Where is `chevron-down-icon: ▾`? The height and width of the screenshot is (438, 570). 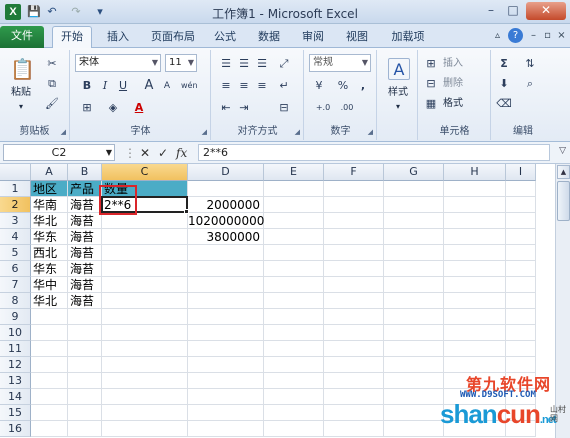 chevron-down-icon: ▾ is located at coordinates (398, 107).